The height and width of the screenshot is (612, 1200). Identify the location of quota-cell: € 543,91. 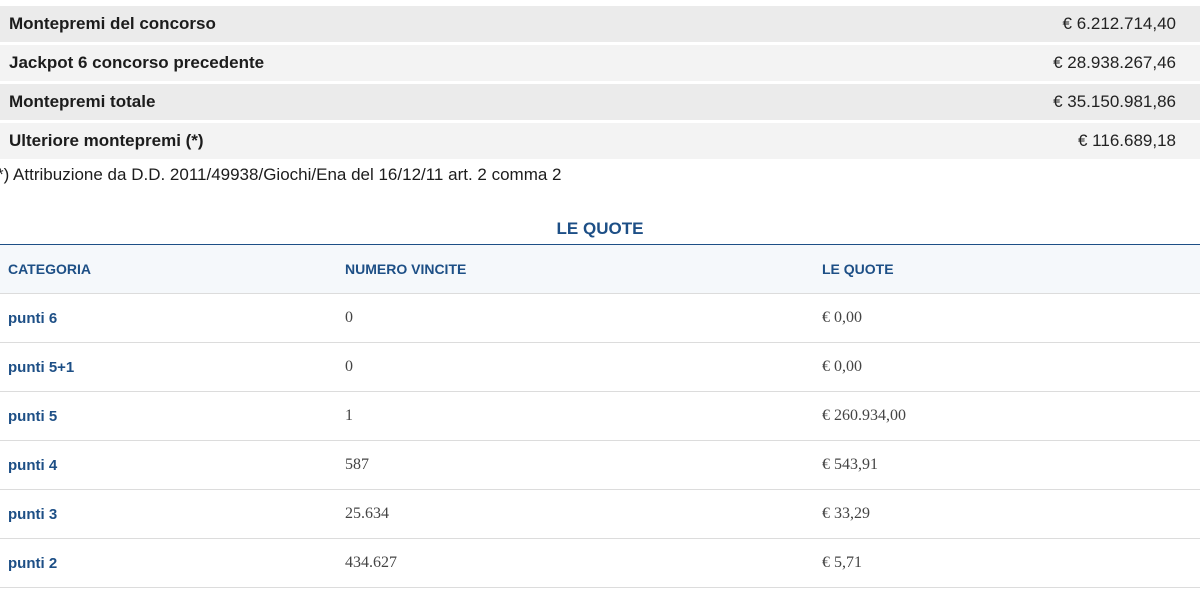
(850, 464).